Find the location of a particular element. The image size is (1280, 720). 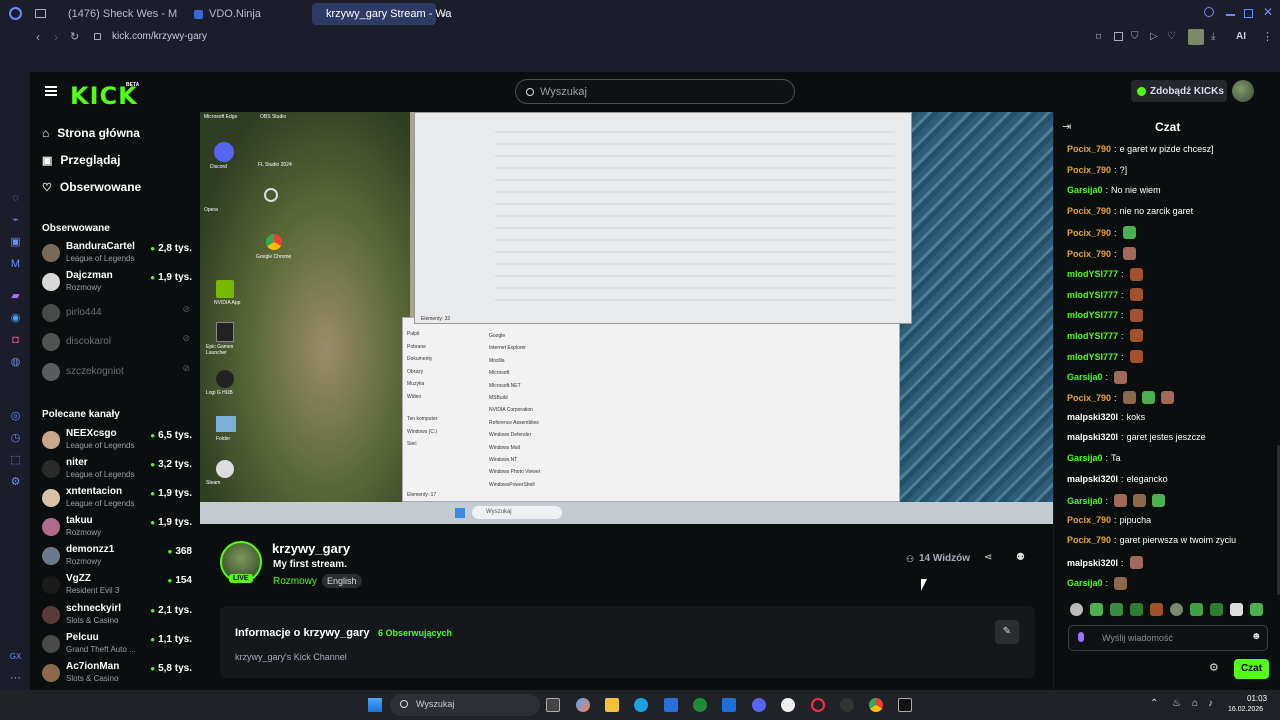

epic-task-icon is located at coordinates (905, 705).